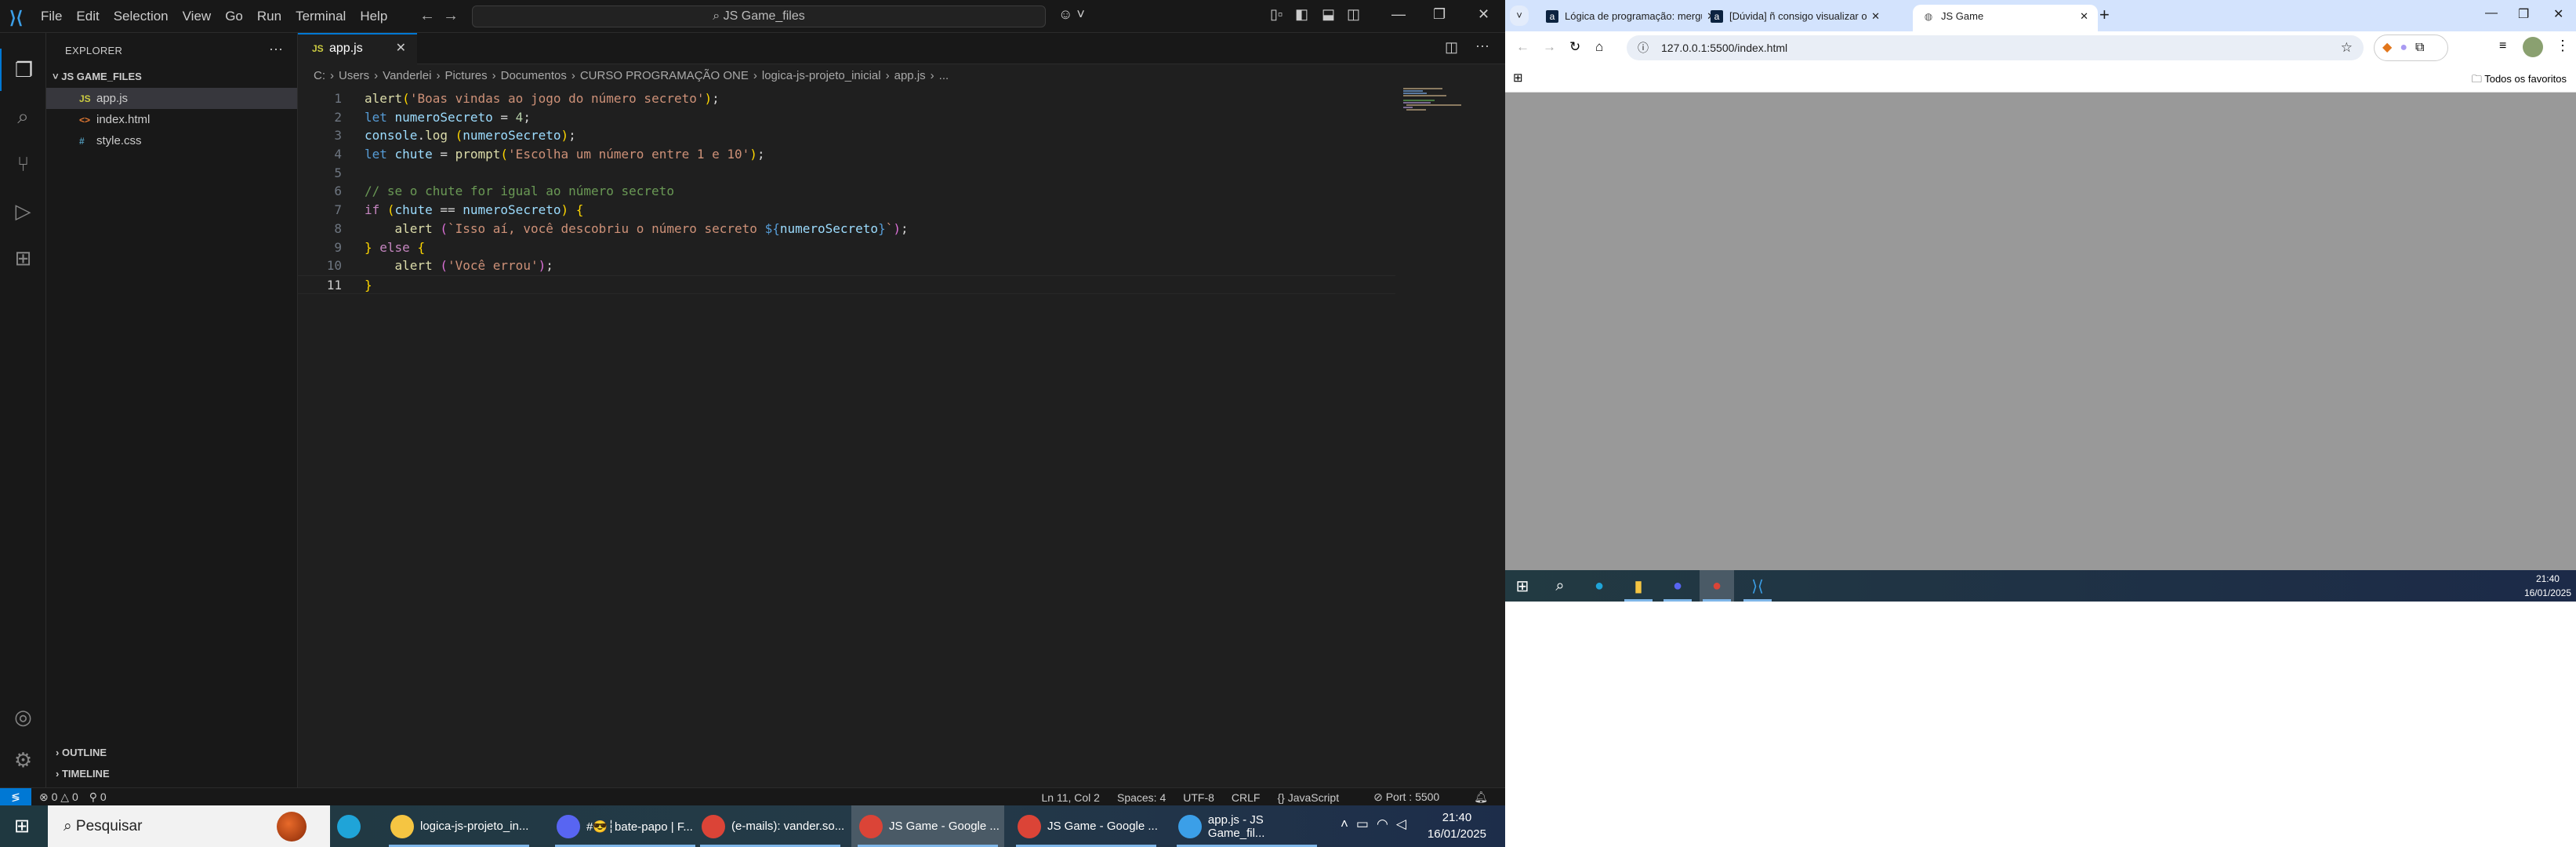 This screenshot has height=847, width=2576. What do you see at coordinates (2520, 80) in the screenshot?
I see `all-bookmarks: 🗀︎ Todos os favoritos` at bounding box center [2520, 80].